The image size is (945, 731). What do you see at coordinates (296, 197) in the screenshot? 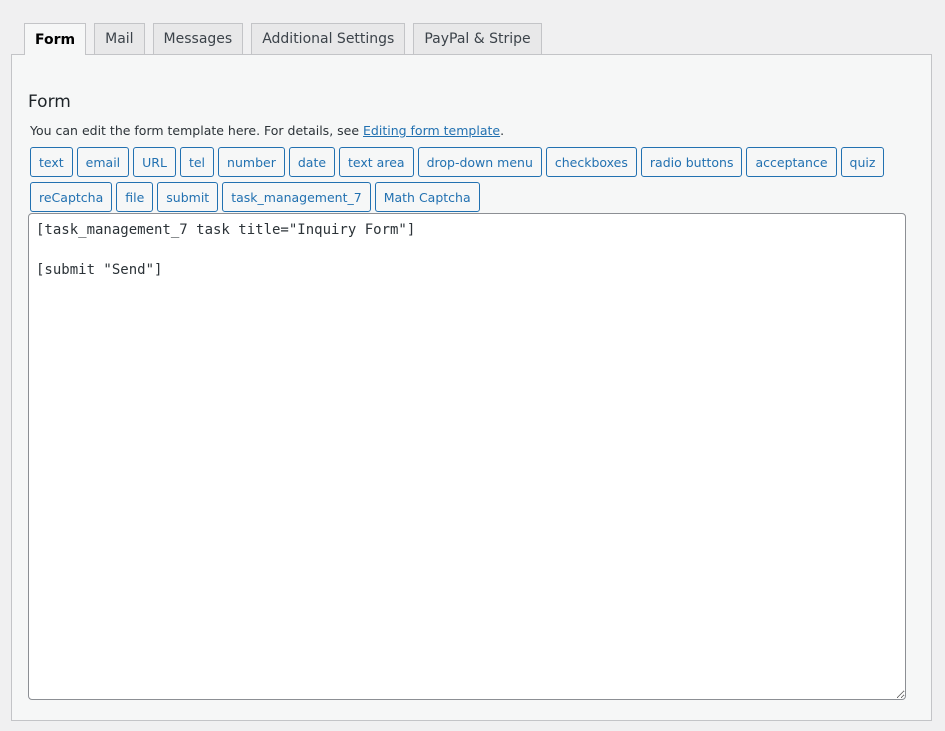
I see `tag-button-task-management-7: task_management_7` at bounding box center [296, 197].